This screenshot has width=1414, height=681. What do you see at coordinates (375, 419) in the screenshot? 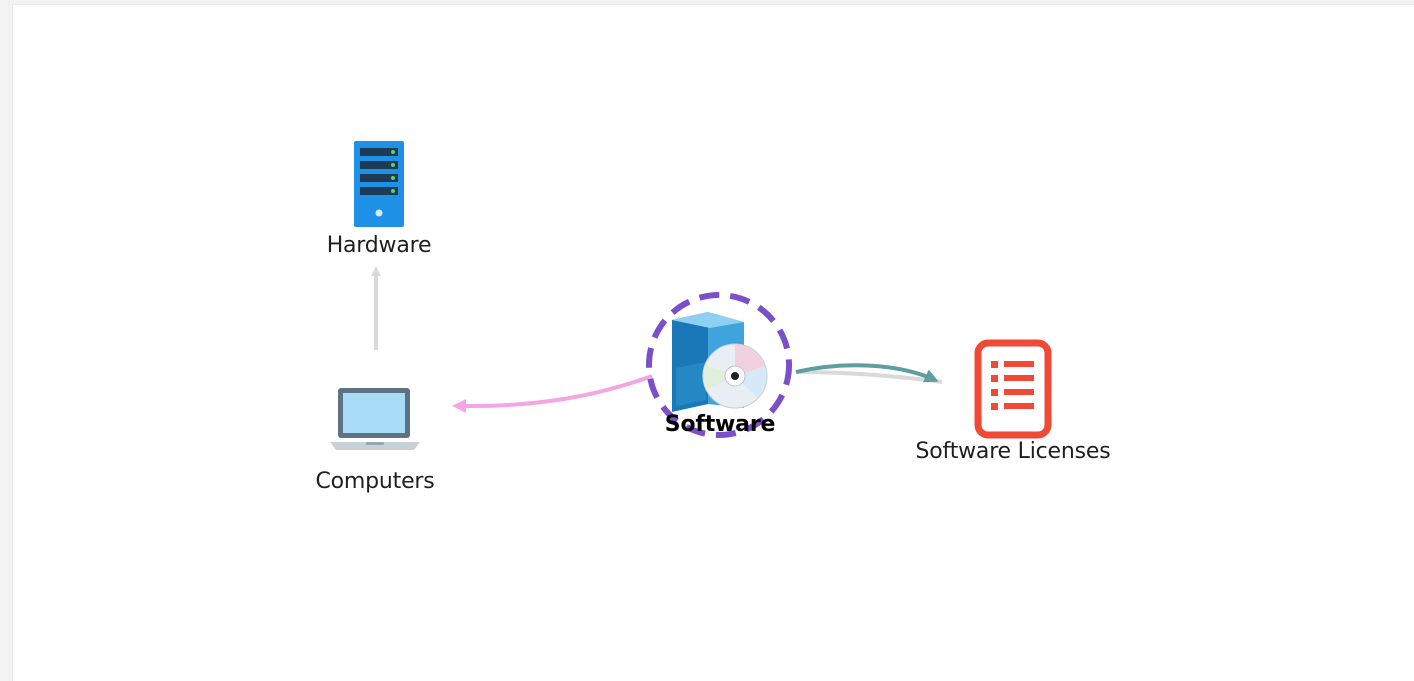
I see `laptop-icon` at bounding box center [375, 419].